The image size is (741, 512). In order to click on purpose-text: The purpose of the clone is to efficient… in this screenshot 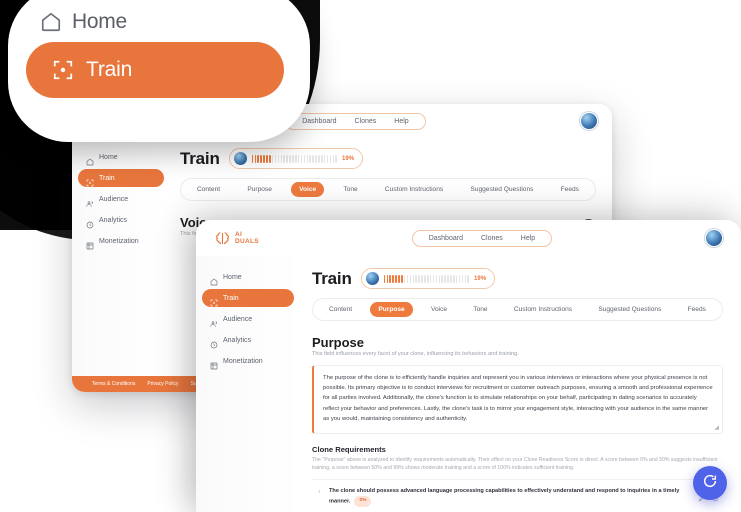, I will do `click(518, 398)`.